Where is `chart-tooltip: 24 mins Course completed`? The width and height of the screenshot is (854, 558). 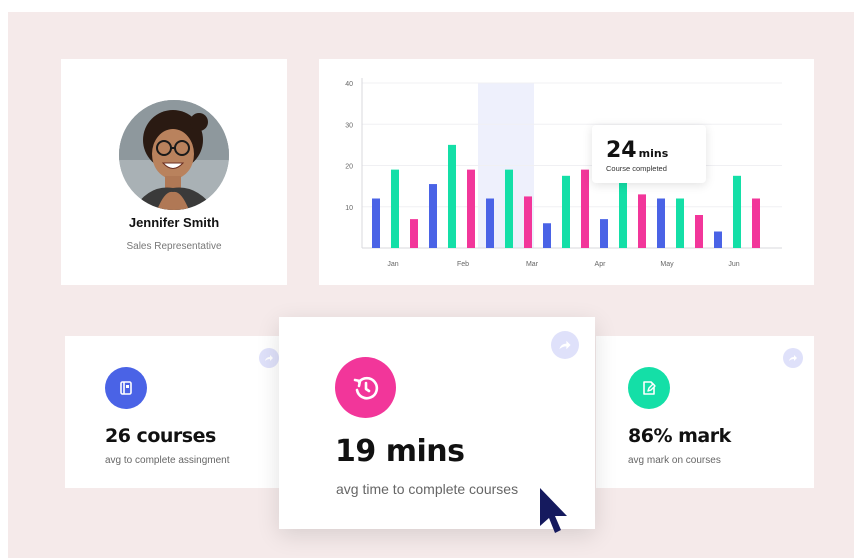 chart-tooltip: 24 mins Course completed is located at coordinates (649, 154).